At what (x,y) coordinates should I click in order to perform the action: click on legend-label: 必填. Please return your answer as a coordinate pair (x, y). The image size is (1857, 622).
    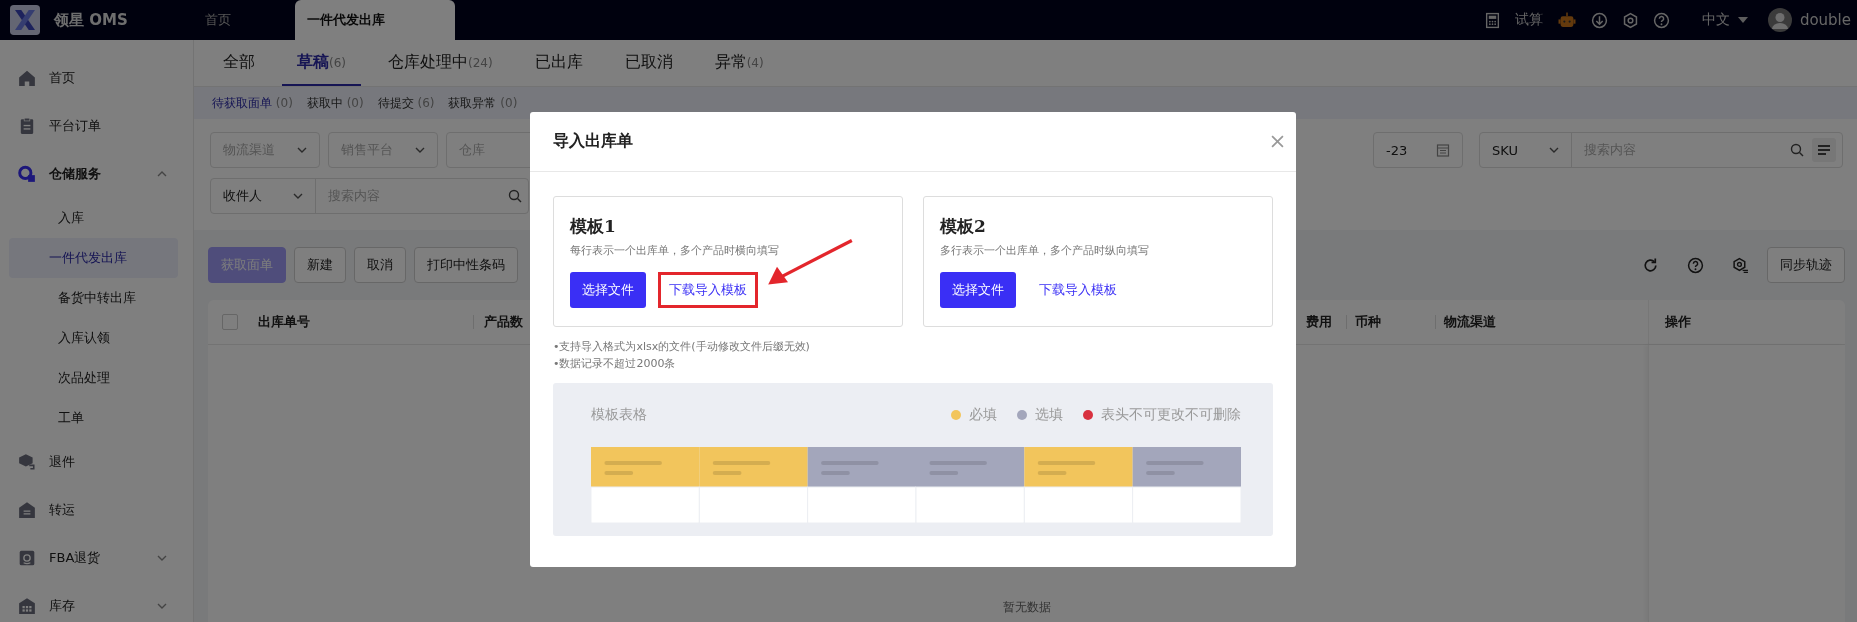
    Looking at the image, I should click on (983, 415).